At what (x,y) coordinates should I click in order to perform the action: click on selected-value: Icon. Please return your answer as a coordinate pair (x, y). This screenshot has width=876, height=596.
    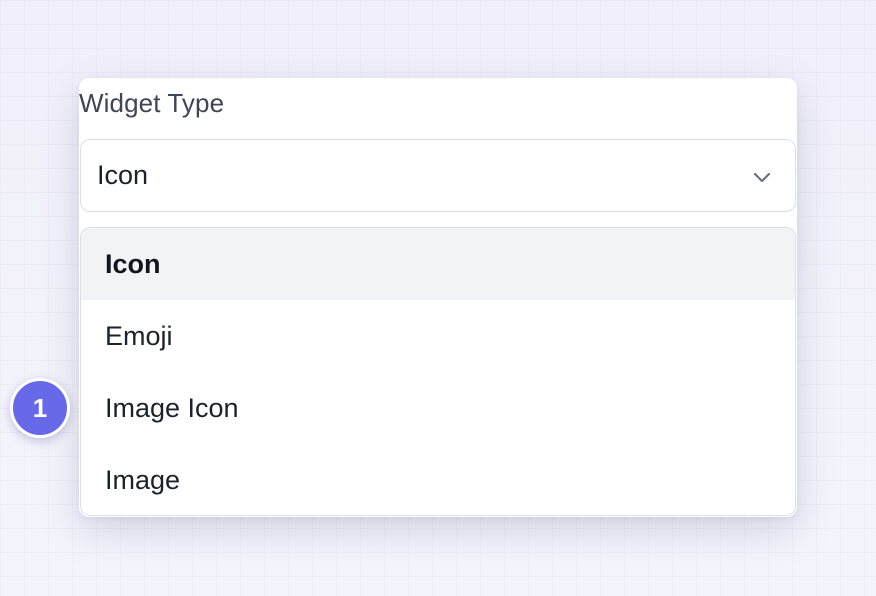
    Looking at the image, I should click on (123, 175).